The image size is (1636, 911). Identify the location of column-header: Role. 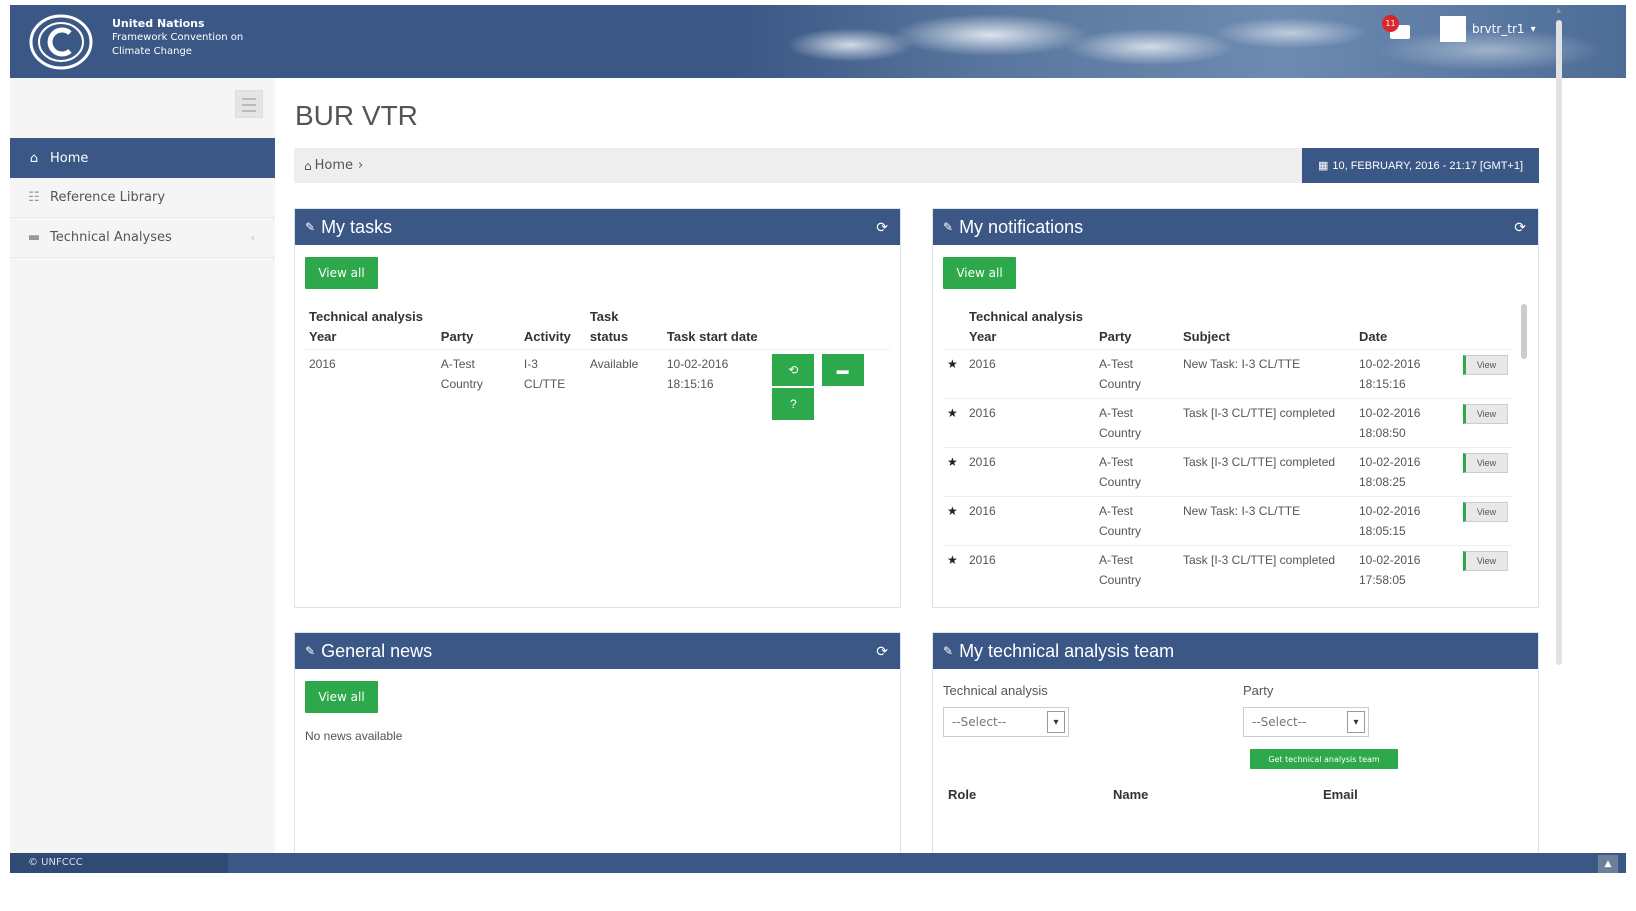
(962, 794).